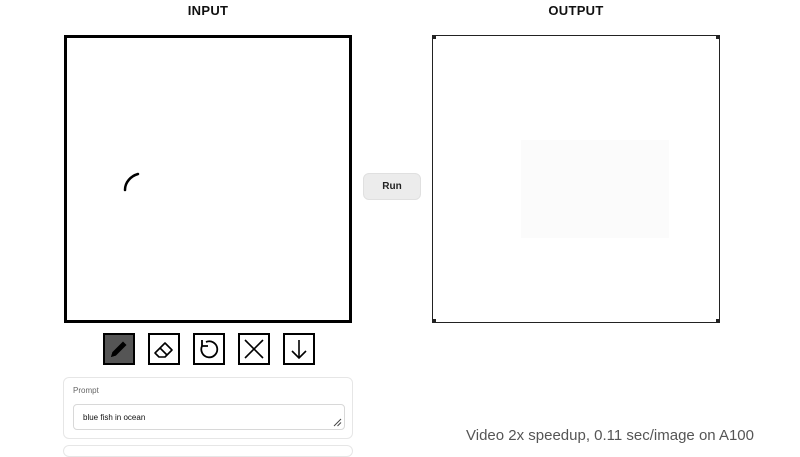  Describe the element at coordinates (114, 417) in the screenshot. I see `prompt-input-value: blue fish in ocean` at that location.